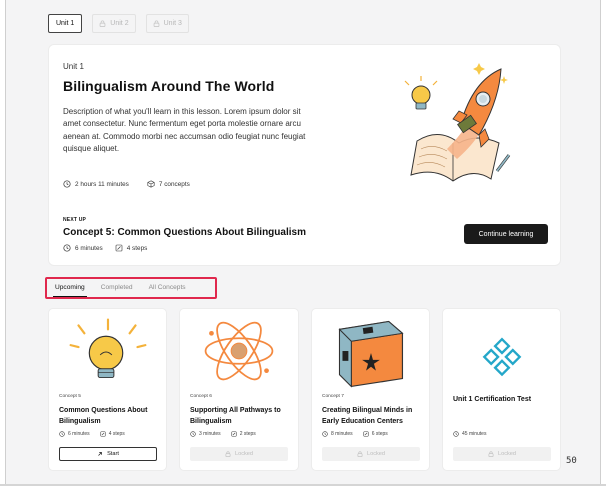 The height and width of the screenshot is (491, 606). What do you see at coordinates (113, 454) in the screenshot?
I see `start-button-label: Start` at bounding box center [113, 454].